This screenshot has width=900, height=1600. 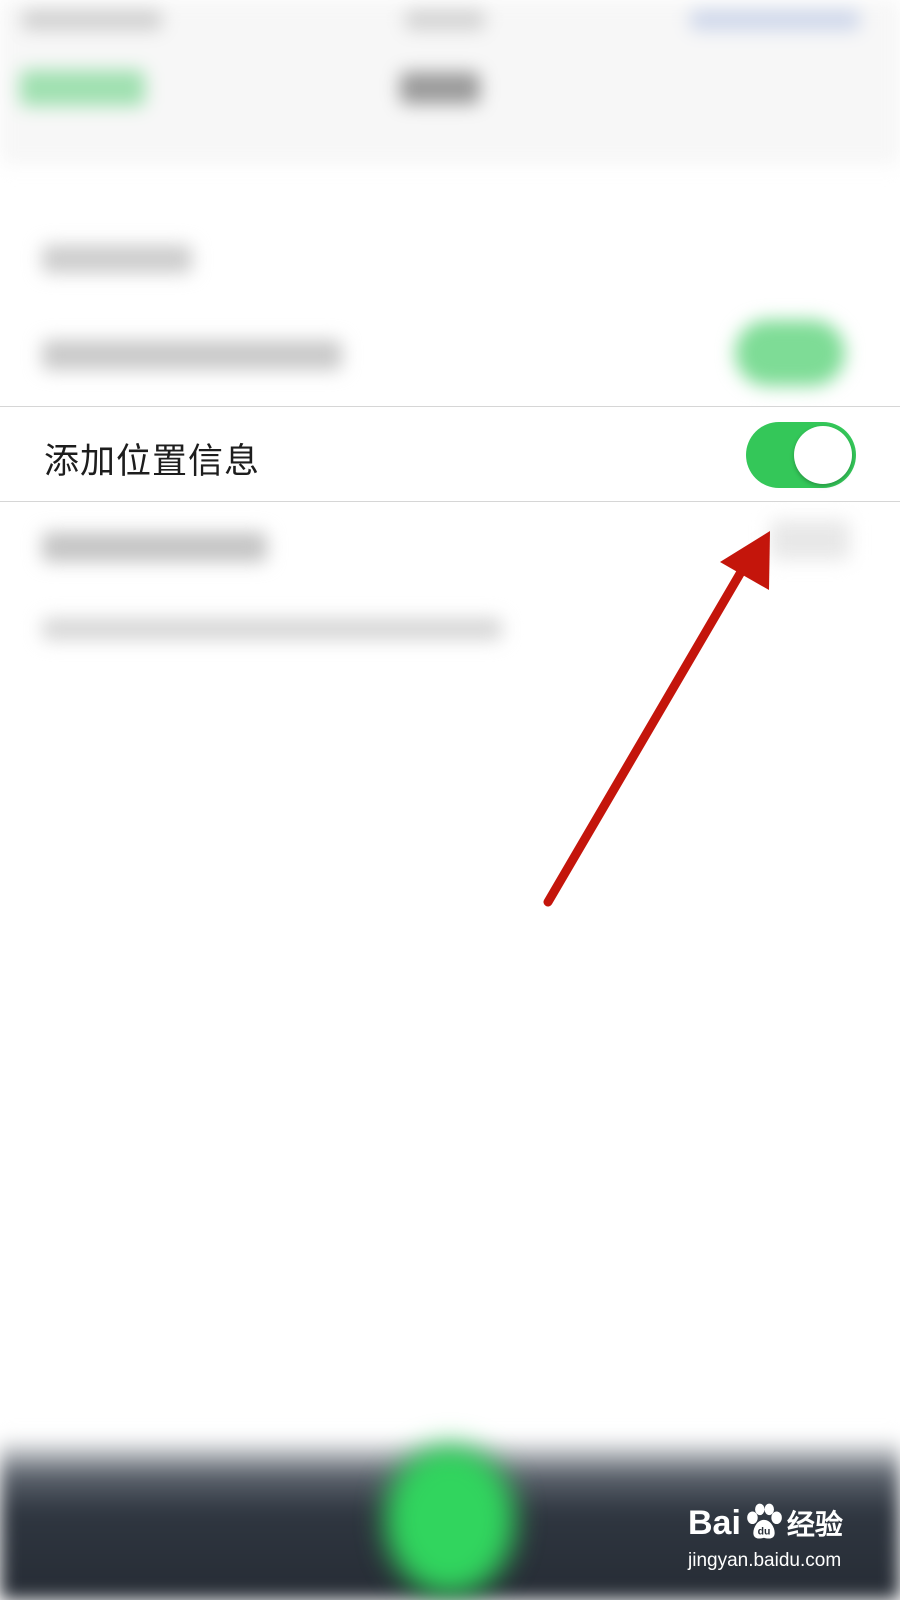 What do you see at coordinates (810, 540) in the screenshot?
I see `blurred-toggle-below` at bounding box center [810, 540].